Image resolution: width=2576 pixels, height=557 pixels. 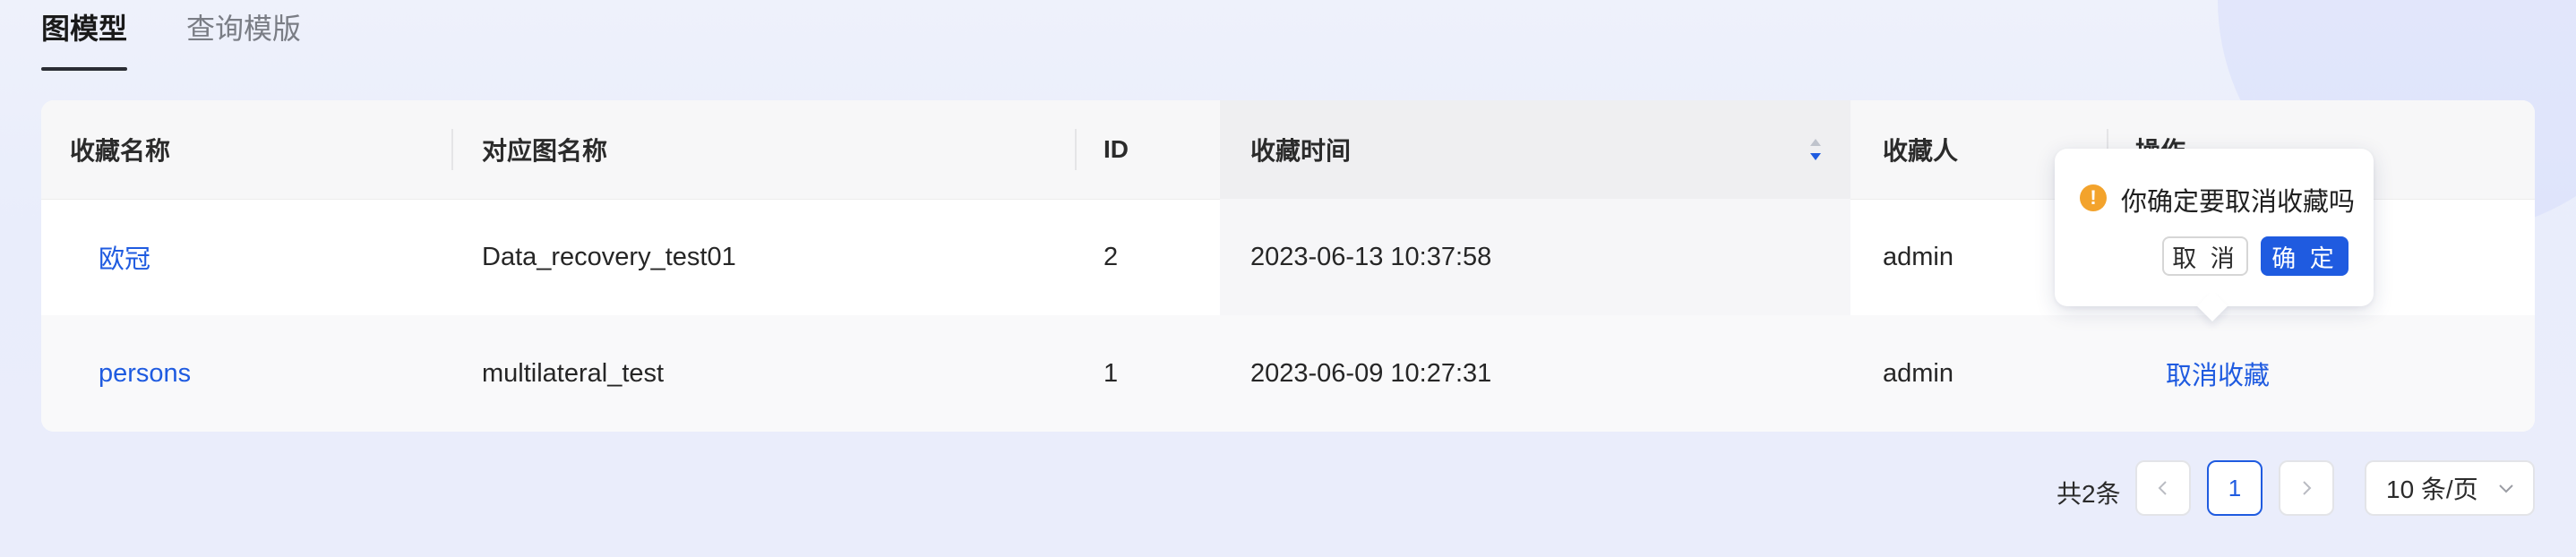 I want to click on tab-graph-model: 图模型, so click(x=84, y=37).